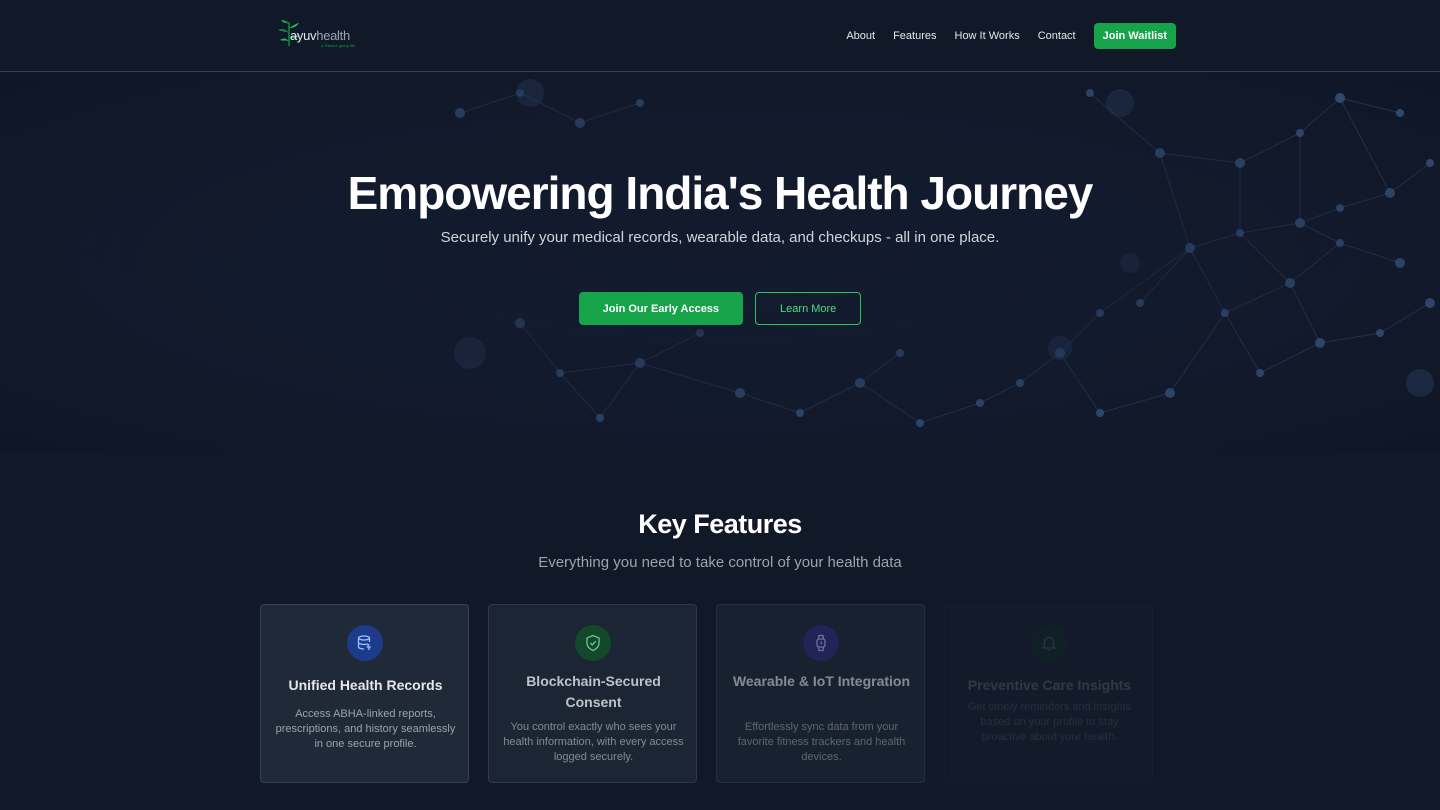  I want to click on logo-wordmark: ayuvhealth, so click(320, 35).